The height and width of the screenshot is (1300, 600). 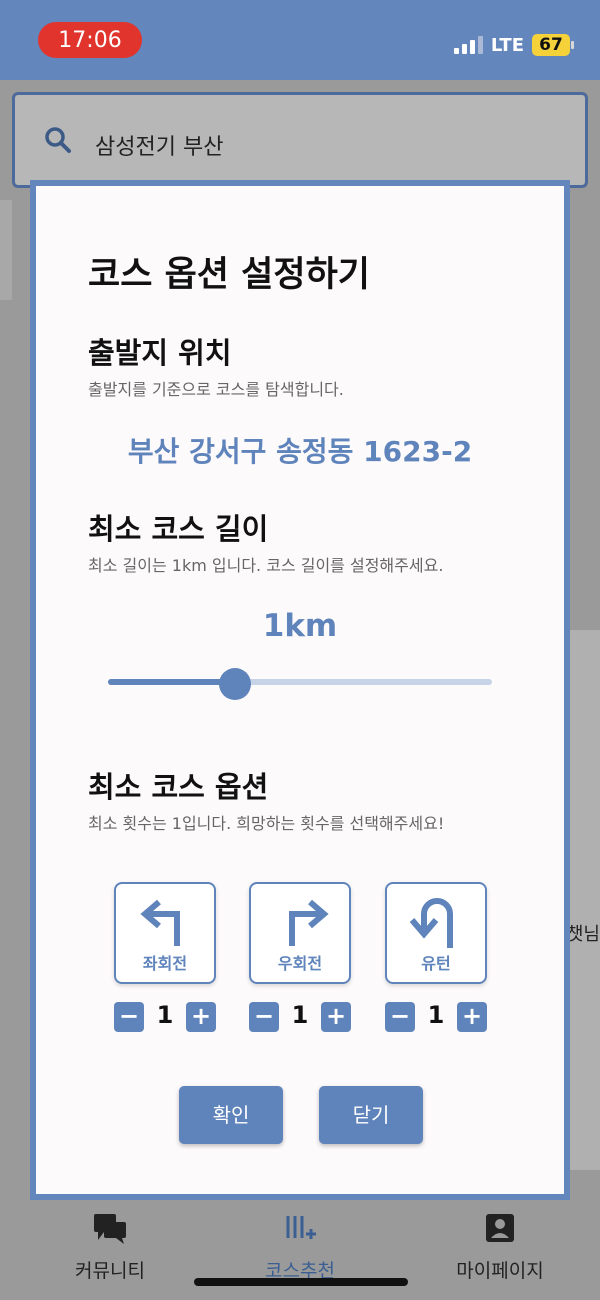 I want to click on u-turn-option: 유턴, so click(x=436, y=933).